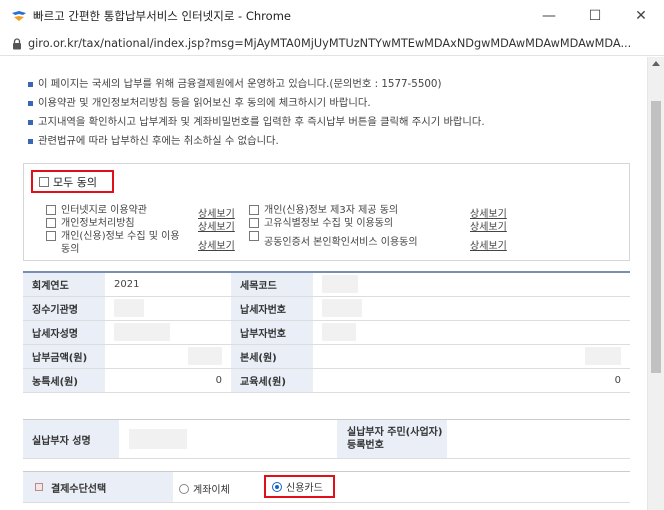 Image resolution: width=664 pixels, height=510 pixels. What do you see at coordinates (168, 356) in the screenshot?
I see `value-payment-amount` at bounding box center [168, 356].